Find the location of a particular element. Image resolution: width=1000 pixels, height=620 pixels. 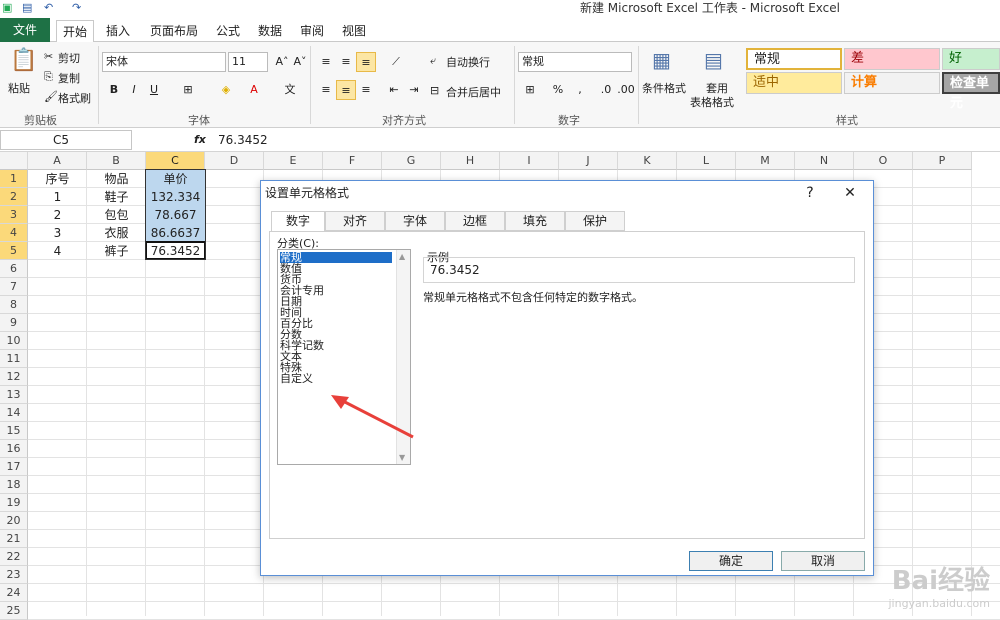

increase-decimal-icon: .0 is located at coordinates (606, 90).